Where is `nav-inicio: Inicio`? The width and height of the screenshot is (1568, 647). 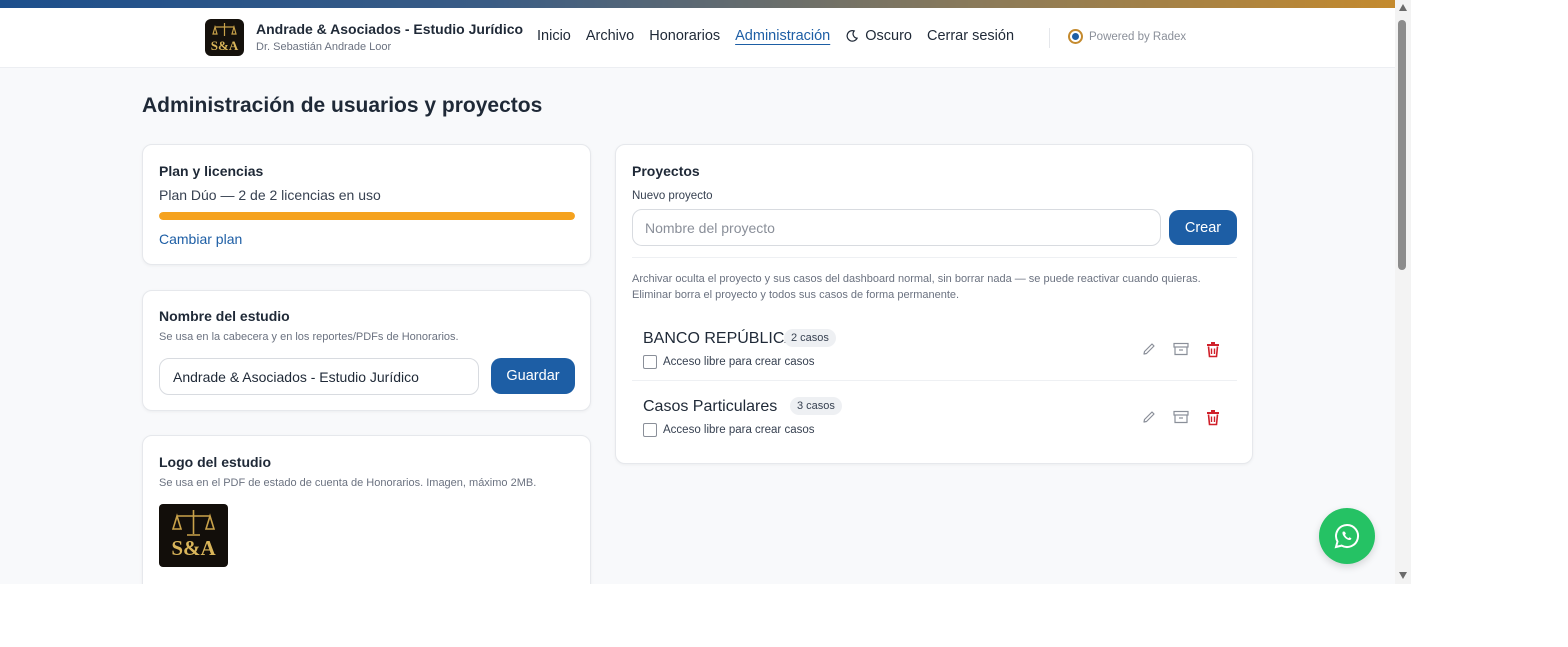 nav-inicio: Inicio is located at coordinates (554, 36).